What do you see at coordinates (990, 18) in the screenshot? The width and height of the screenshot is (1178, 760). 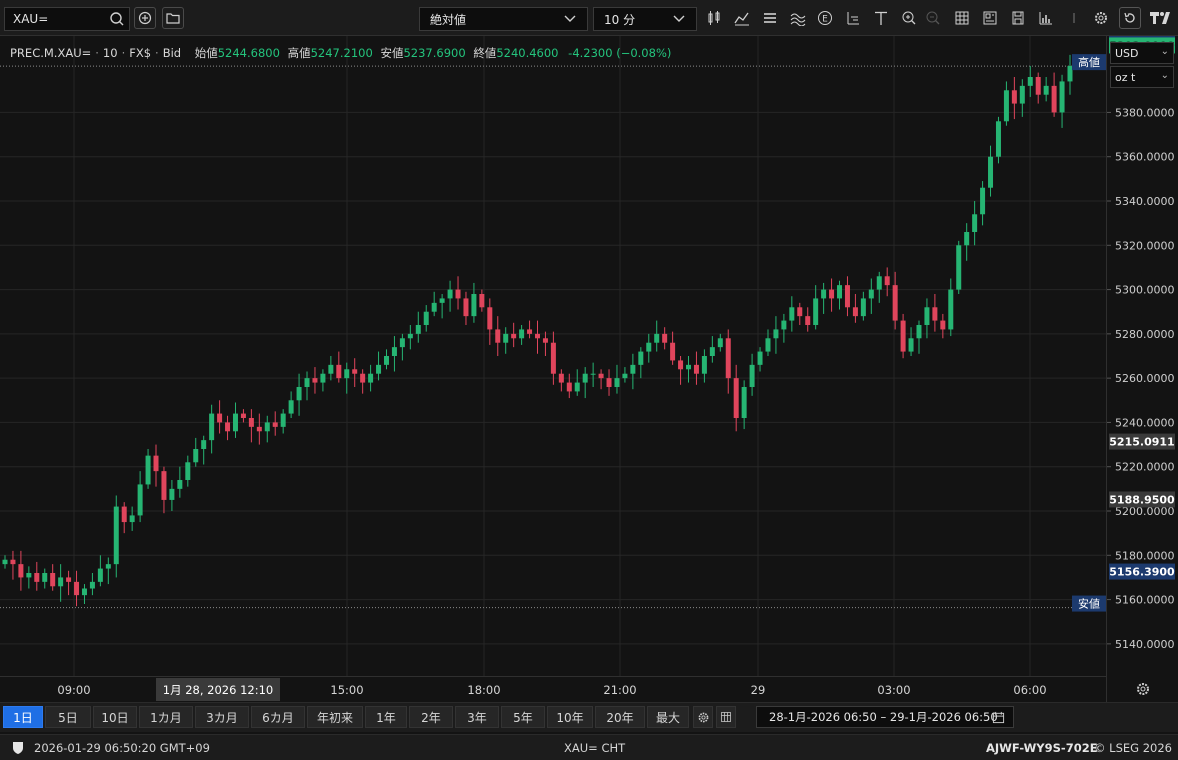 I see `layout-icon` at bounding box center [990, 18].